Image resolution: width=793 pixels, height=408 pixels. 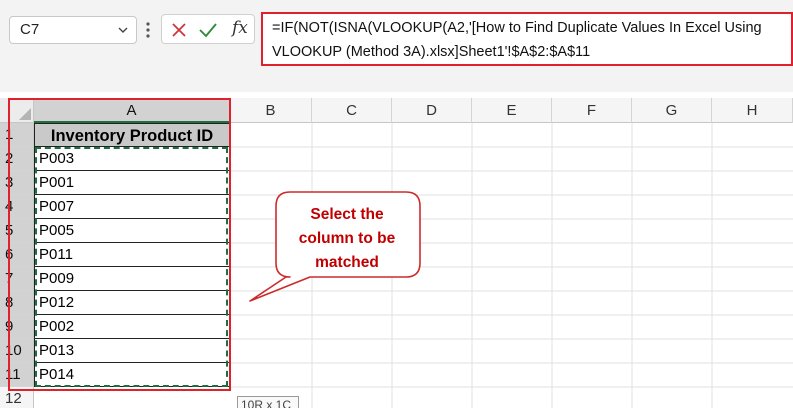 What do you see at coordinates (30, 29) in the screenshot?
I see `name-box-value: C7` at bounding box center [30, 29].